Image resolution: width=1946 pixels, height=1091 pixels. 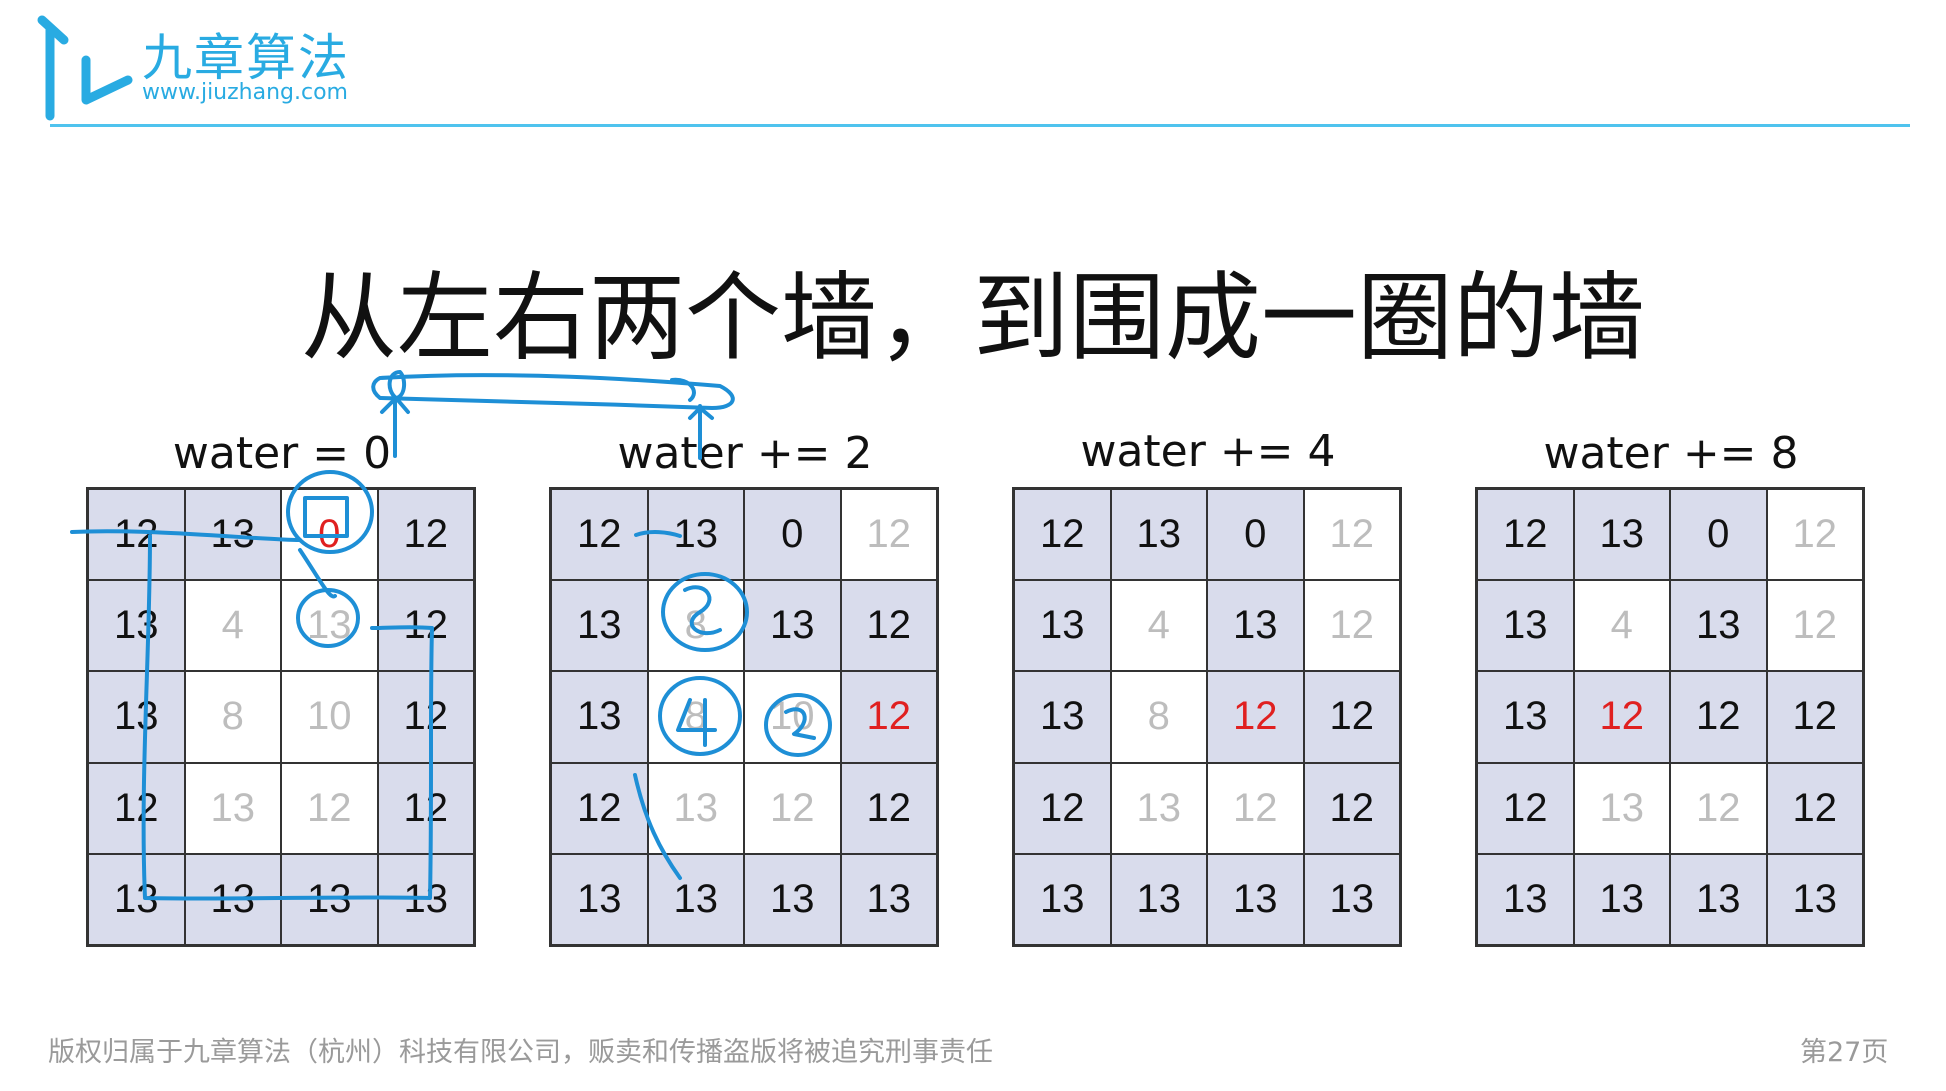 I want to click on grid-3: 12 13 0 12 13 4 13 12 13 12 12 12 12 13 12 12 13 13 13 13, so click(x=1670, y=717).